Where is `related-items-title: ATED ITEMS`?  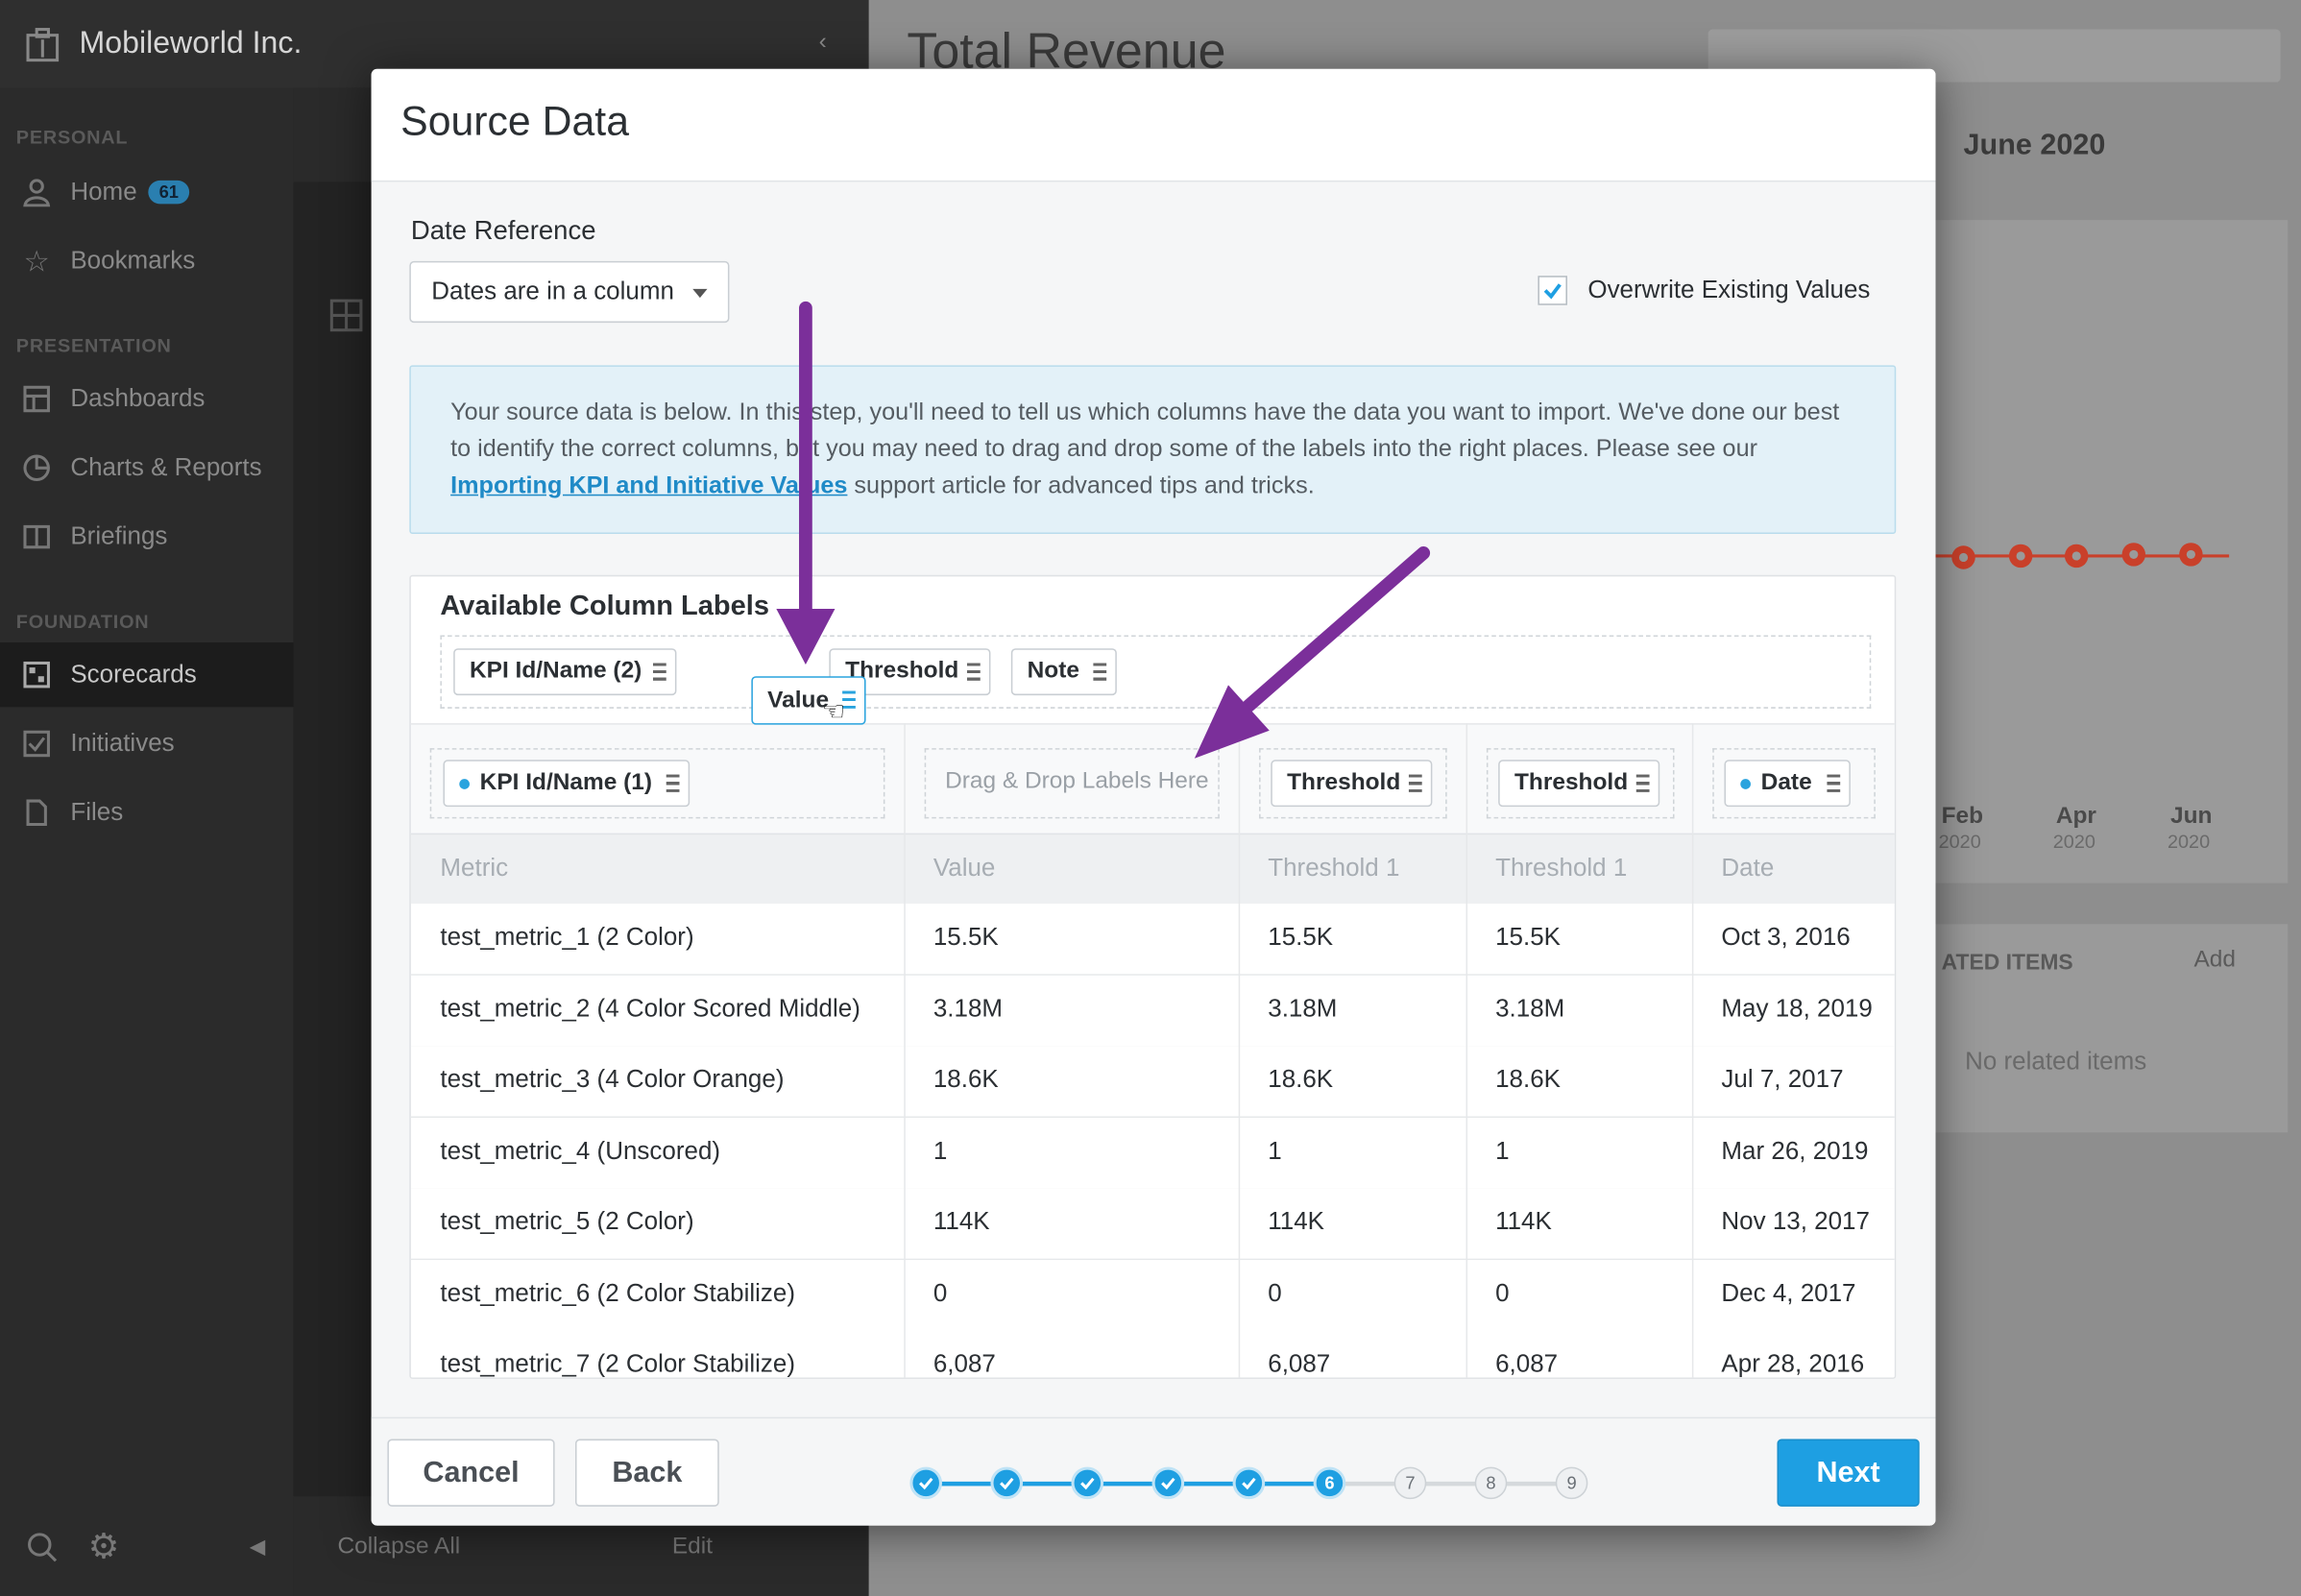 related-items-title: ATED ITEMS is located at coordinates (2007, 963).